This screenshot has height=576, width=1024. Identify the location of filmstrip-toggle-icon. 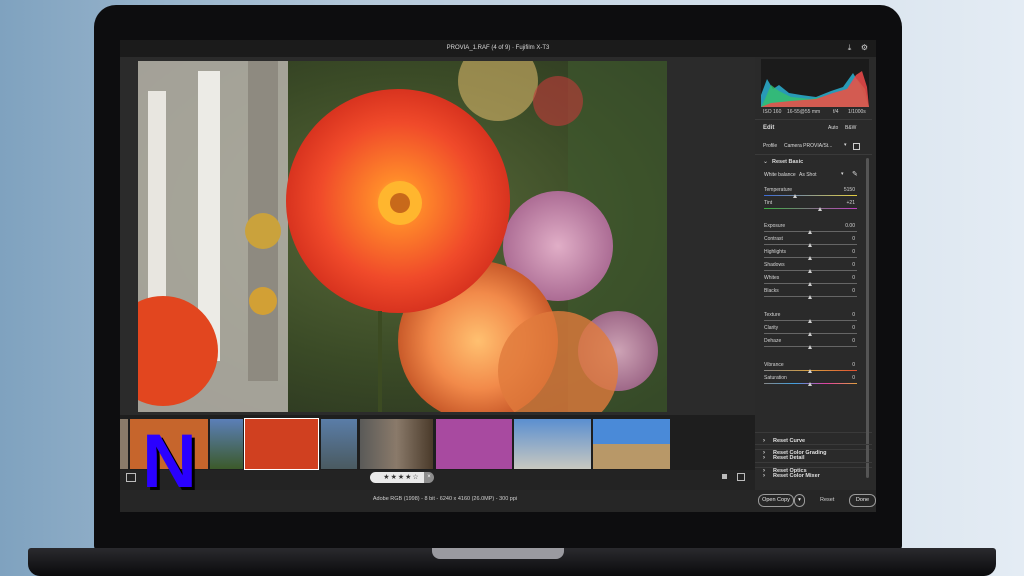
(131, 477).